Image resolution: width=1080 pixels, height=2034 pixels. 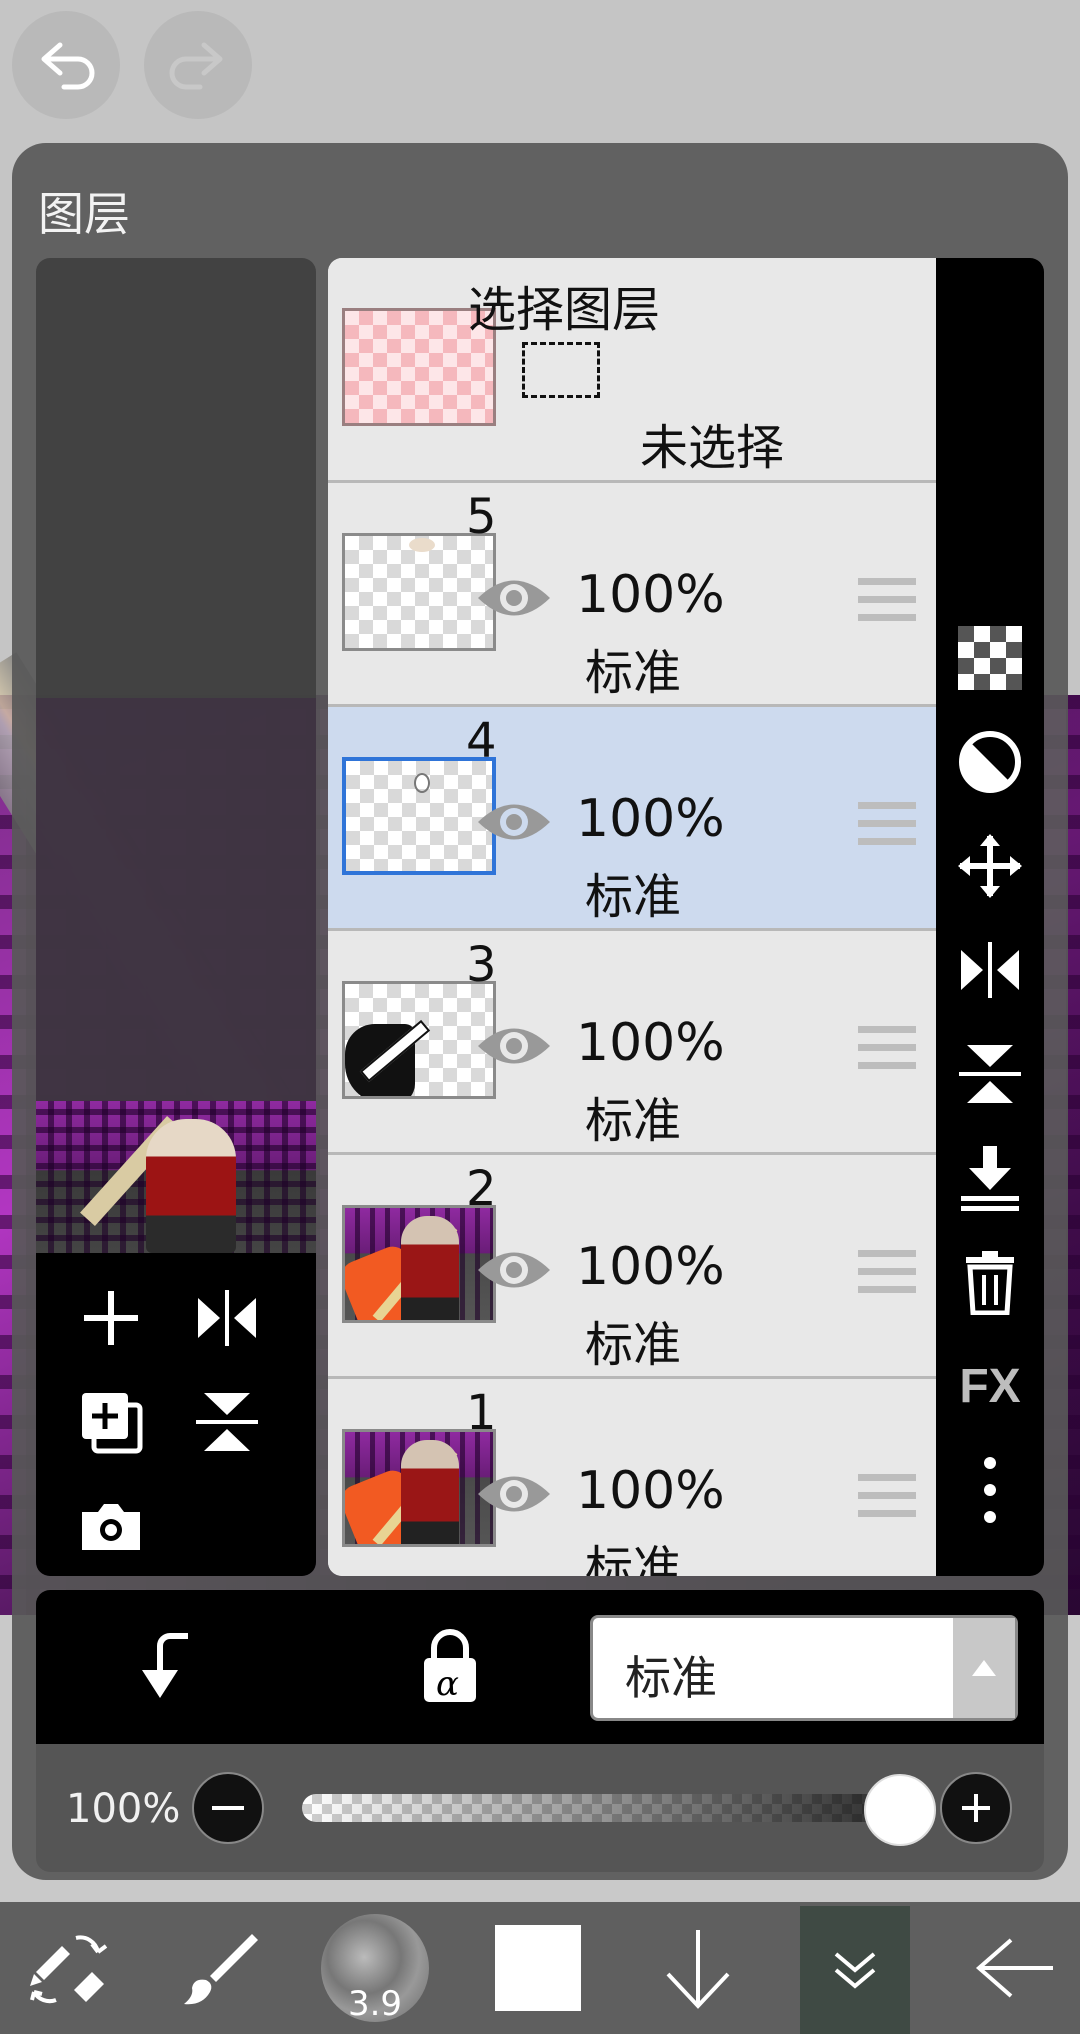 I want to click on back-arrow-icon, so click(x=1014, y=1968).